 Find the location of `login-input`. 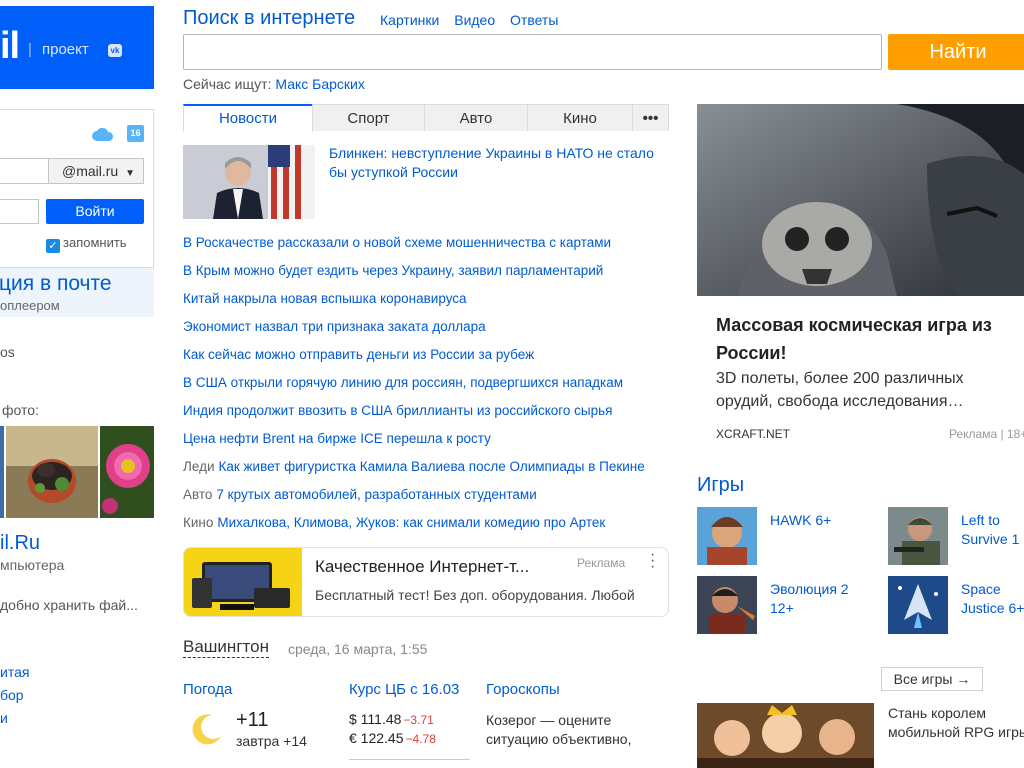

login-input is located at coordinates (24, 171).